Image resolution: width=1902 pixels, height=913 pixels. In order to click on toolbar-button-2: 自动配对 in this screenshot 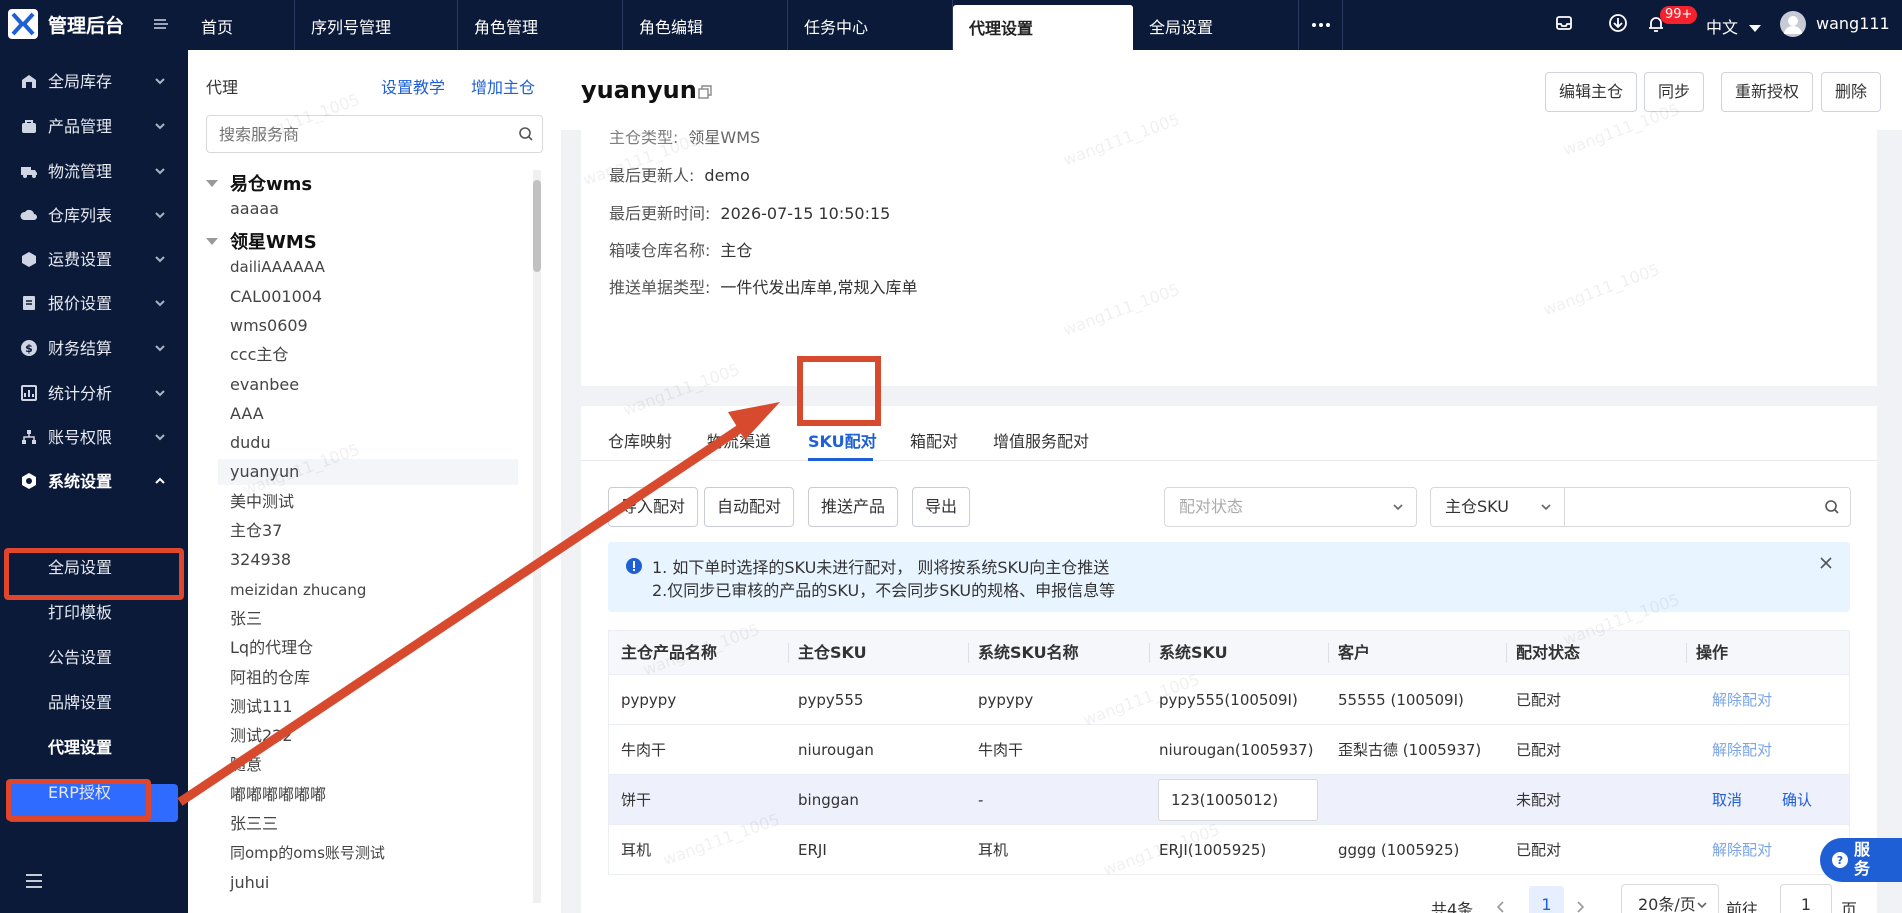, I will do `click(749, 507)`.